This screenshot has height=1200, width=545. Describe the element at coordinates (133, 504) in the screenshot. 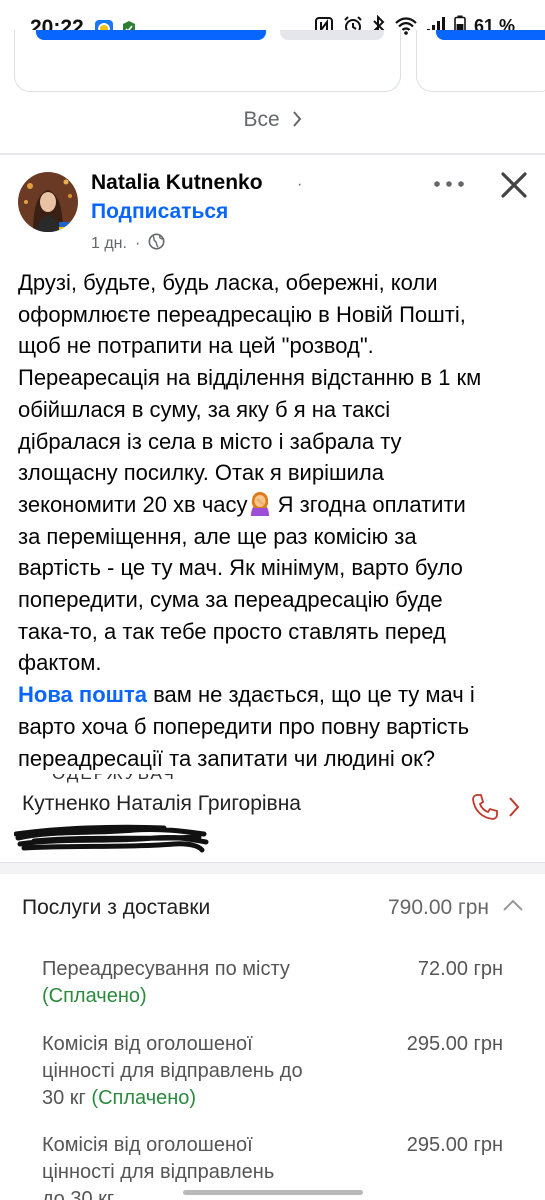

I see `post-line-part: зекономити 20 хв часу` at that location.